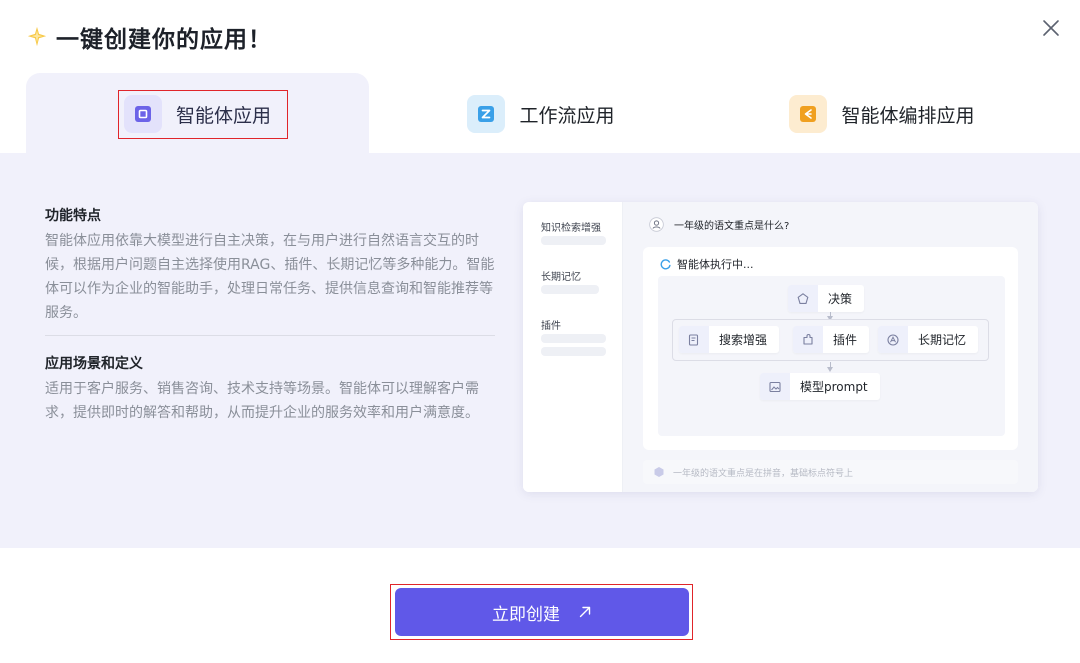  I want to click on orchestration-app-icon, so click(808, 114).